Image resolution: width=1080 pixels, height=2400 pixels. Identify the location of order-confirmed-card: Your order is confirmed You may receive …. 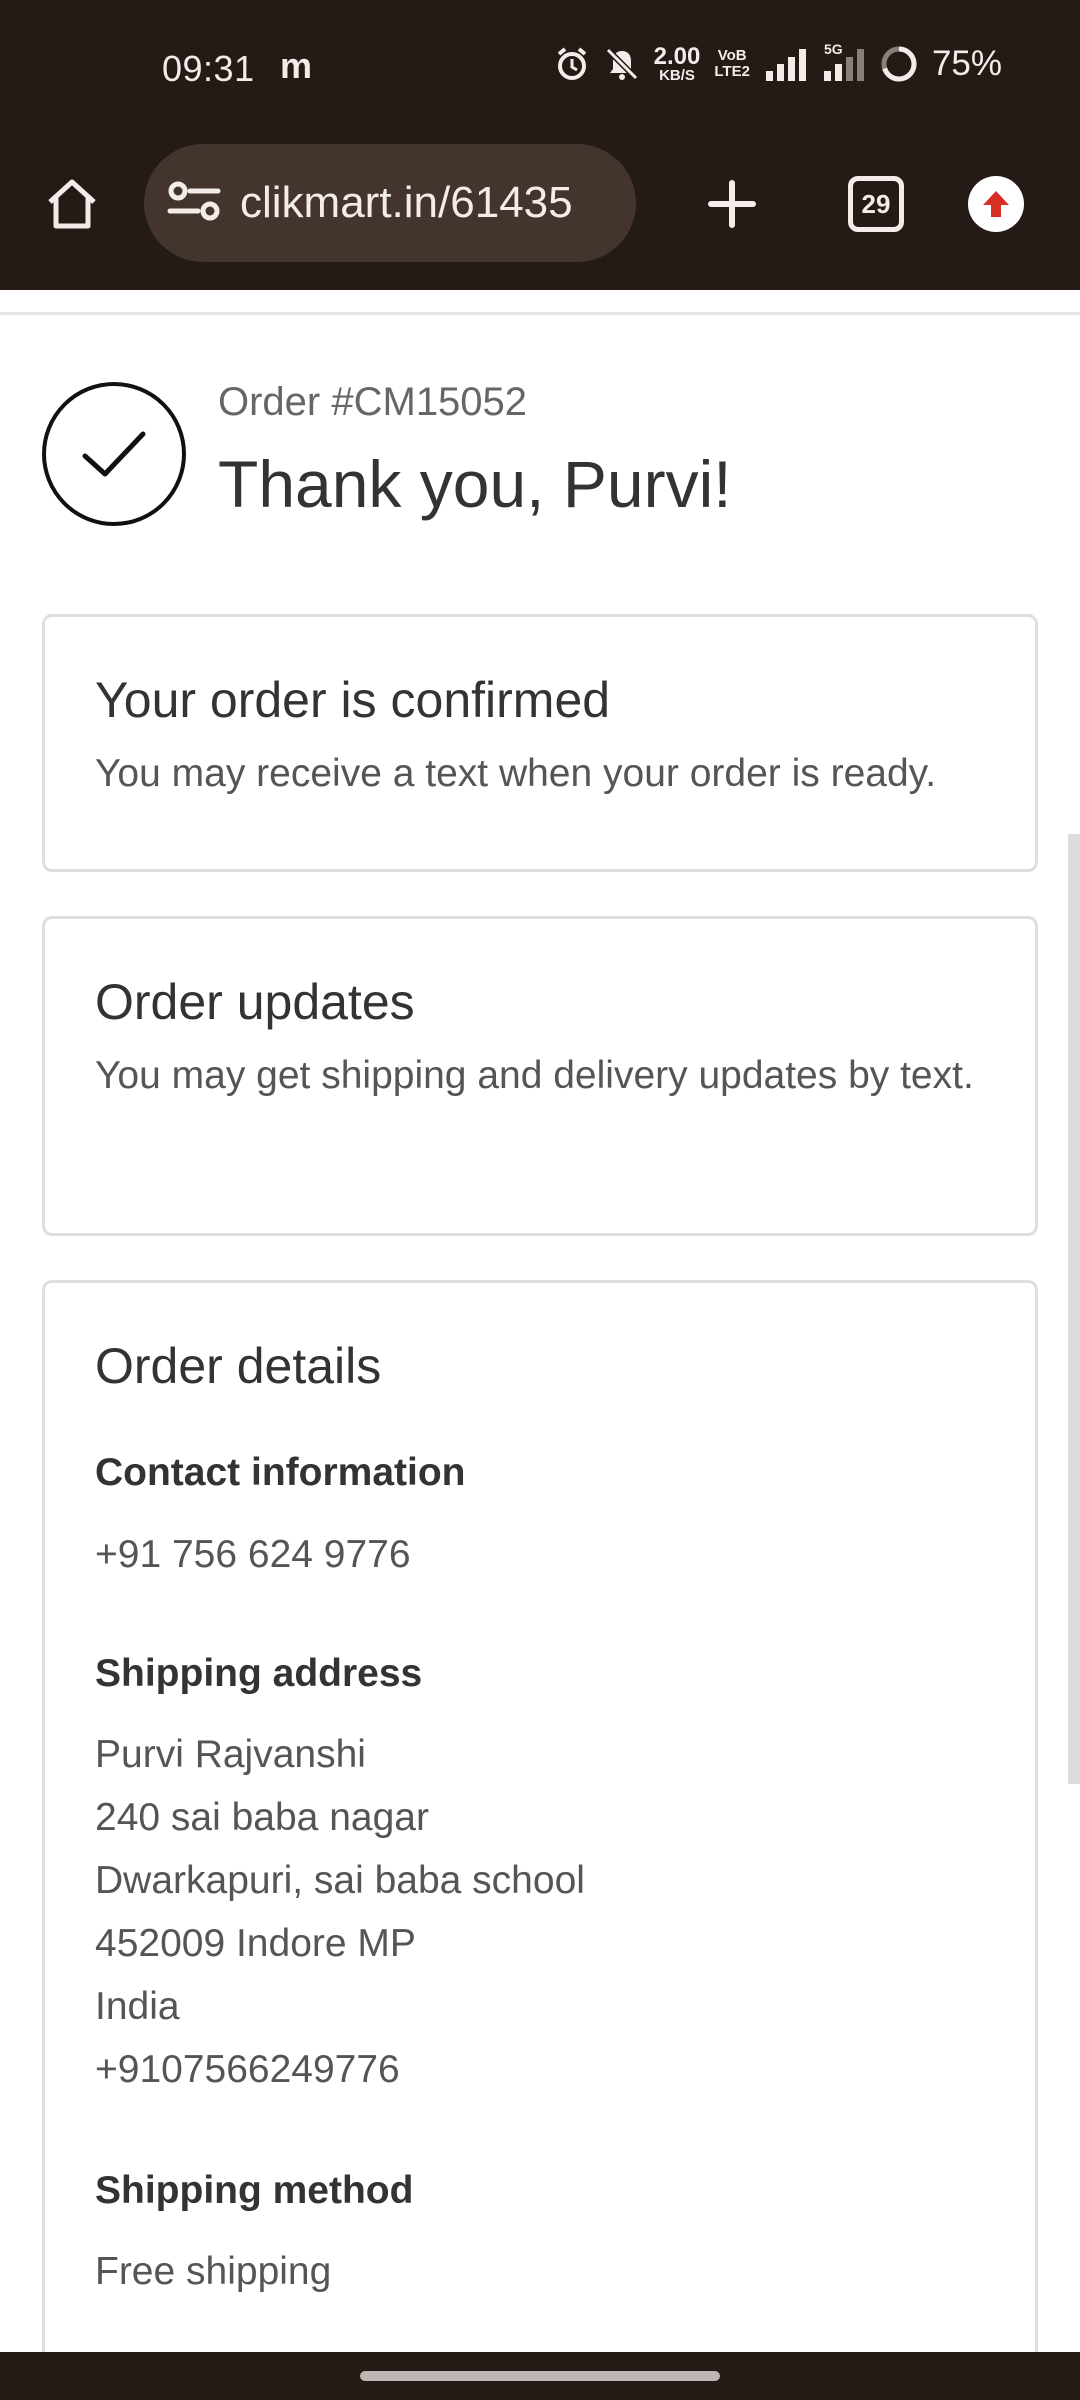
(540, 743).